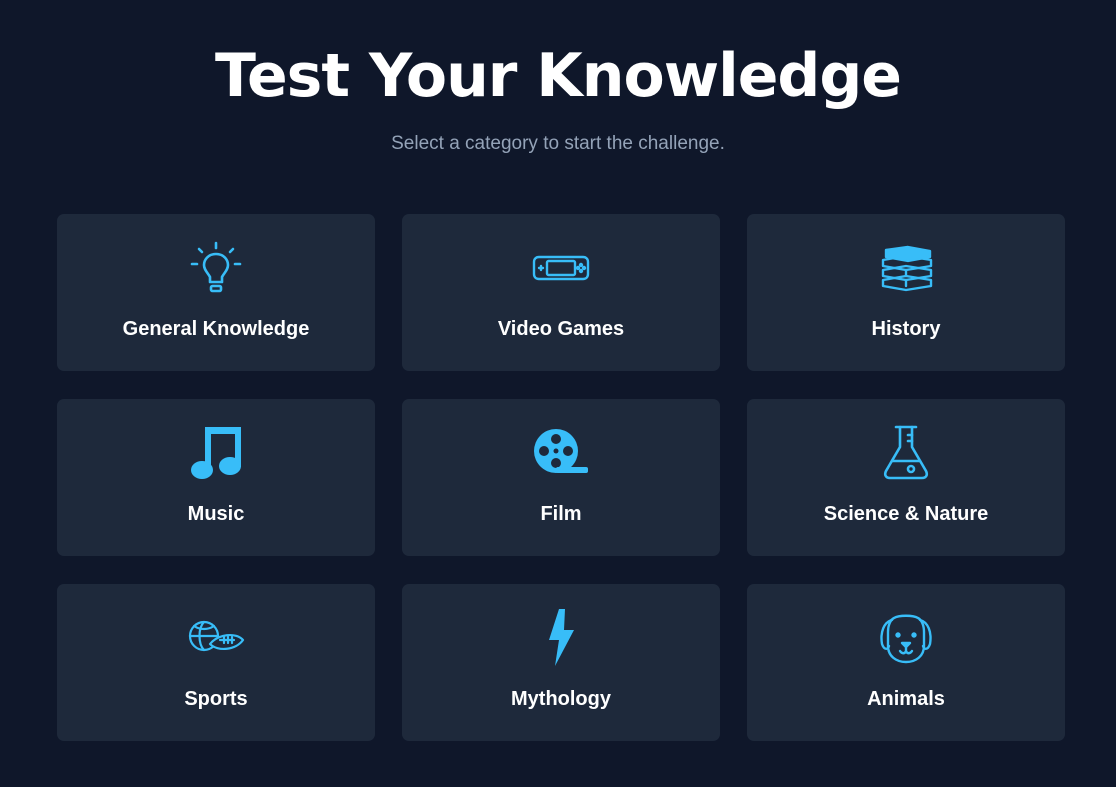  I want to click on category-card-general-knowledge: General Knowledge, so click(216, 292).